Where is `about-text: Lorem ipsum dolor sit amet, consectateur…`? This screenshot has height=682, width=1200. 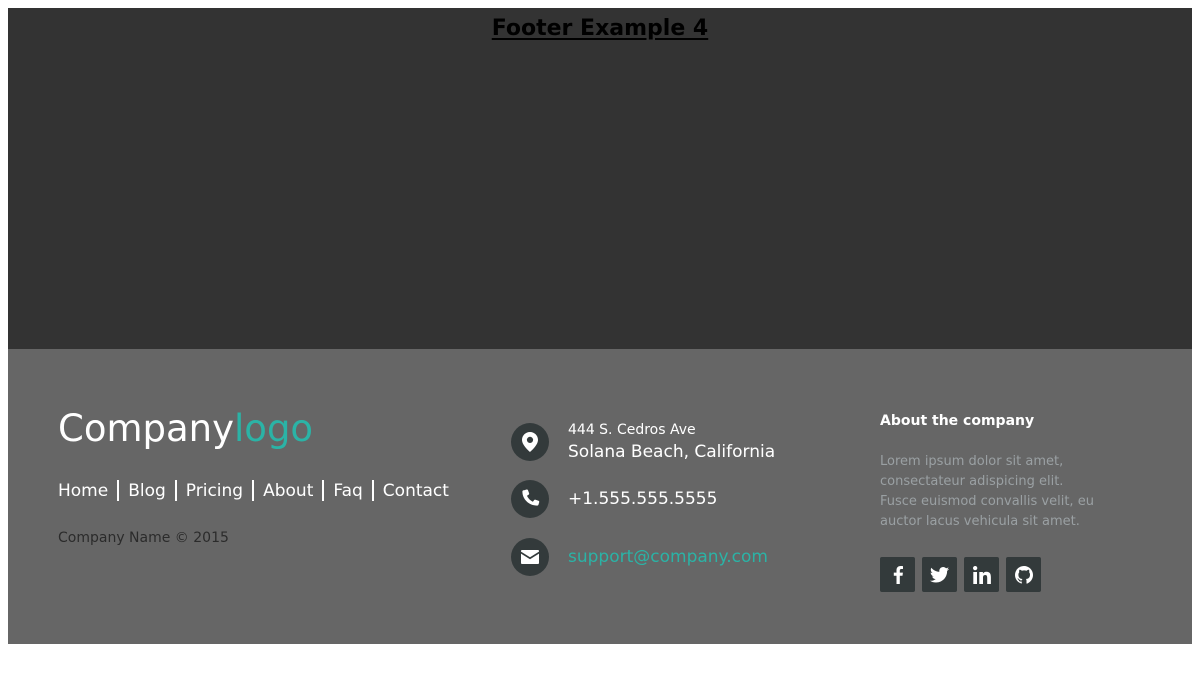
about-text: Lorem ipsum dolor sit amet, consectateur… is located at coordinates (987, 491).